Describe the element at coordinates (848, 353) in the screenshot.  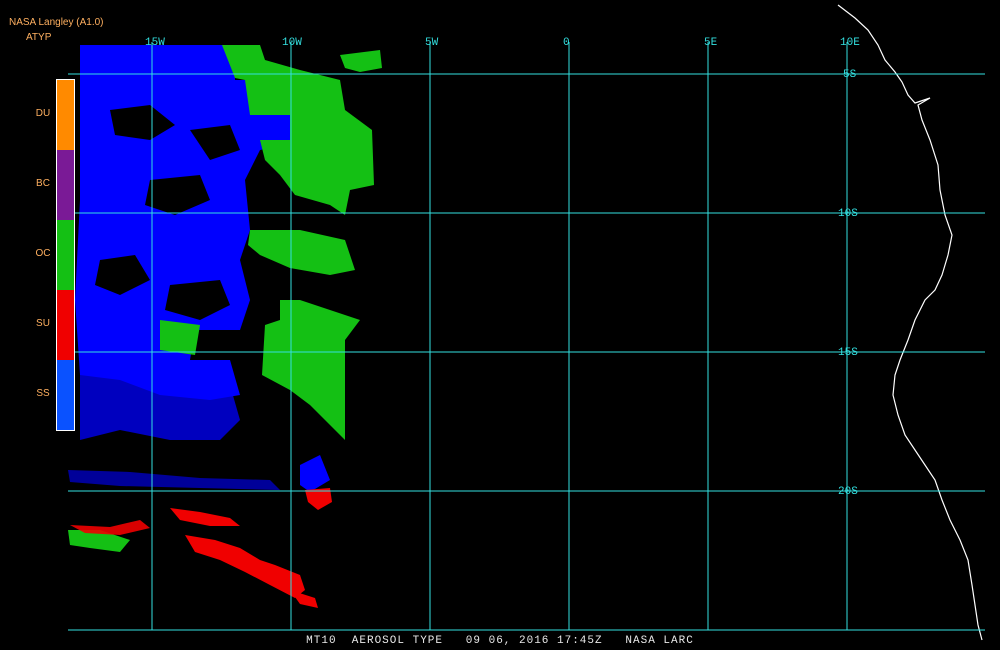
I see `lat-label: 15S` at that location.